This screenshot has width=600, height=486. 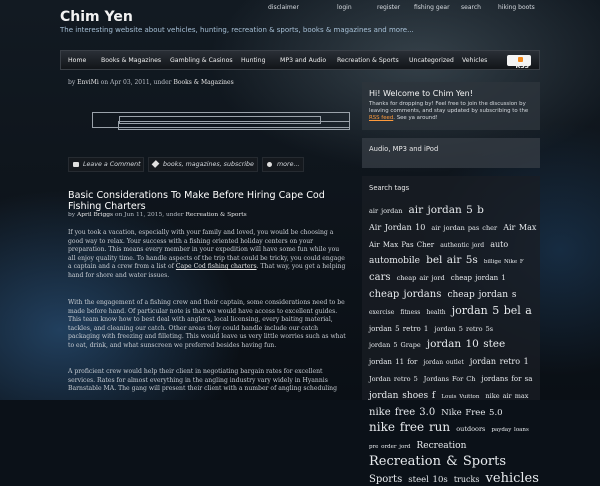 What do you see at coordinates (452, 260) in the screenshot?
I see `tag-link: bel air 5s` at bounding box center [452, 260].